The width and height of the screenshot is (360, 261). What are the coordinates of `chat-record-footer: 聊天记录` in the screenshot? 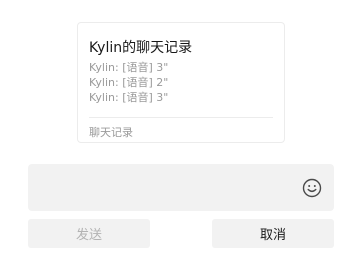 It's located at (111, 132).